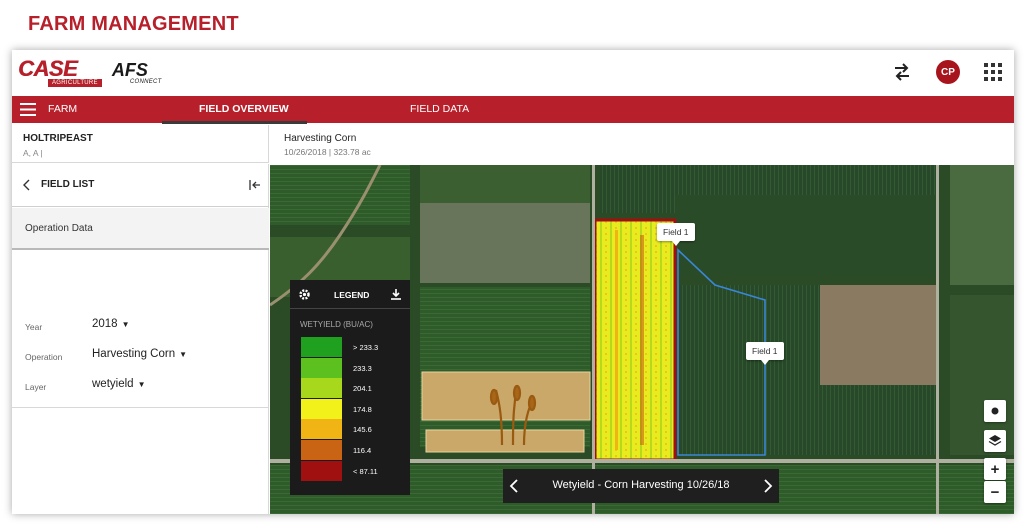 The image size is (1024, 529). Describe the element at coordinates (362, 450) in the screenshot. I see `legend-value: 116.4` at that location.